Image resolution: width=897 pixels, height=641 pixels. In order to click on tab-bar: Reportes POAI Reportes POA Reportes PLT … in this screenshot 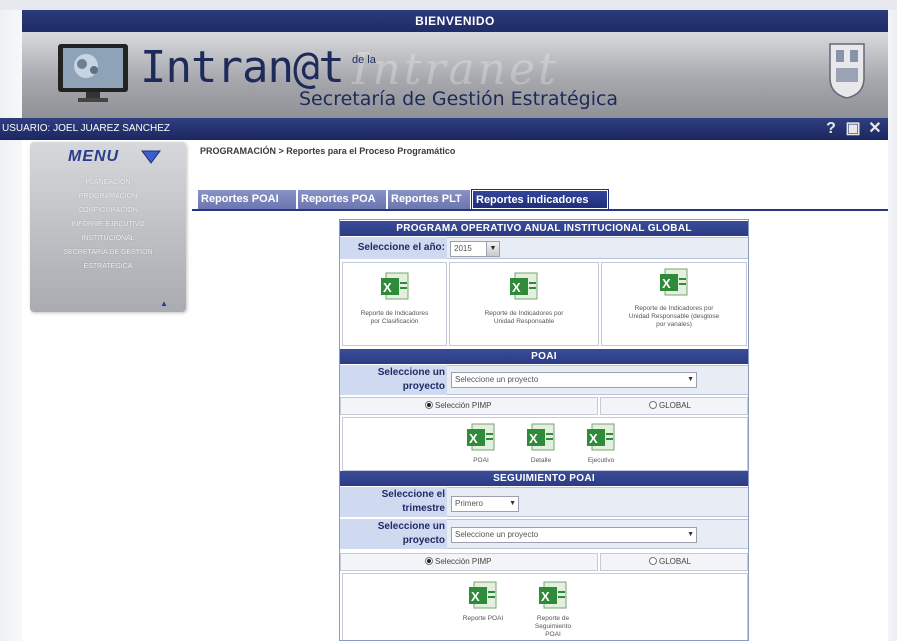, I will do `click(403, 199)`.